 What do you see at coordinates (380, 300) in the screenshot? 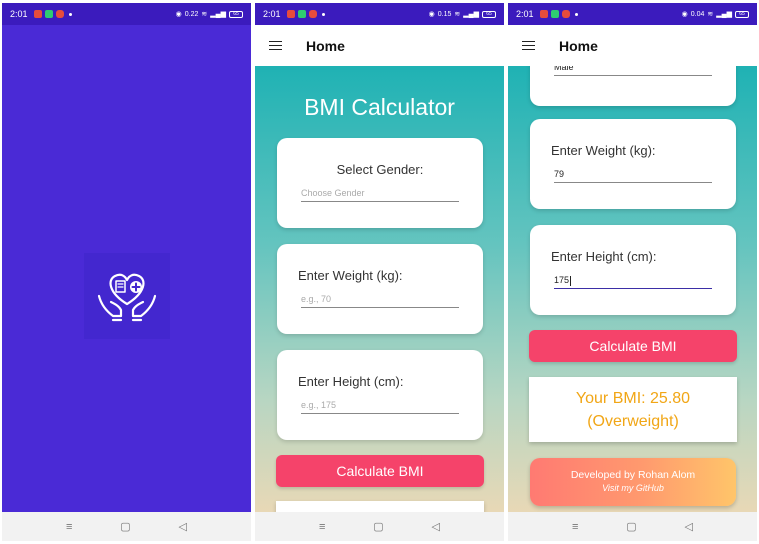
I see `weight-input: e.g., 70` at bounding box center [380, 300].